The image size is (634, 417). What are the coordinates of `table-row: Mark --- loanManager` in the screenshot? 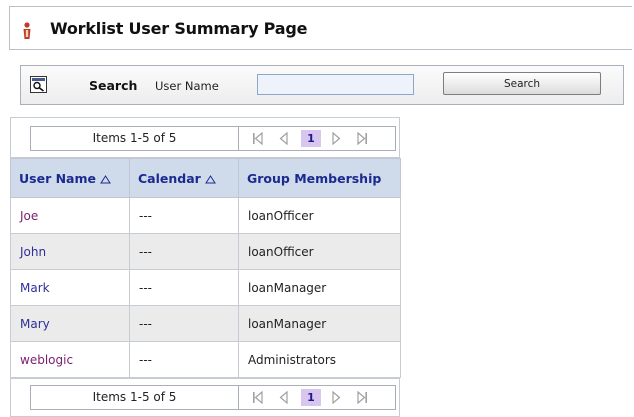 It's located at (205, 287).